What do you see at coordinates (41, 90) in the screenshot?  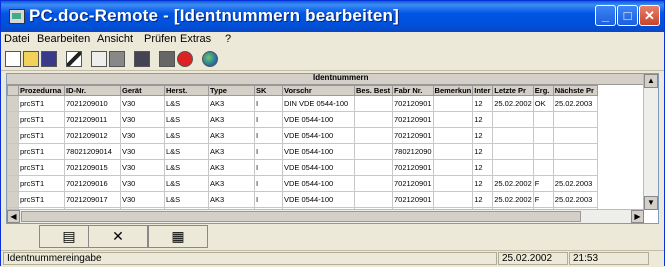 I see `col-header: Prozedurna` at bounding box center [41, 90].